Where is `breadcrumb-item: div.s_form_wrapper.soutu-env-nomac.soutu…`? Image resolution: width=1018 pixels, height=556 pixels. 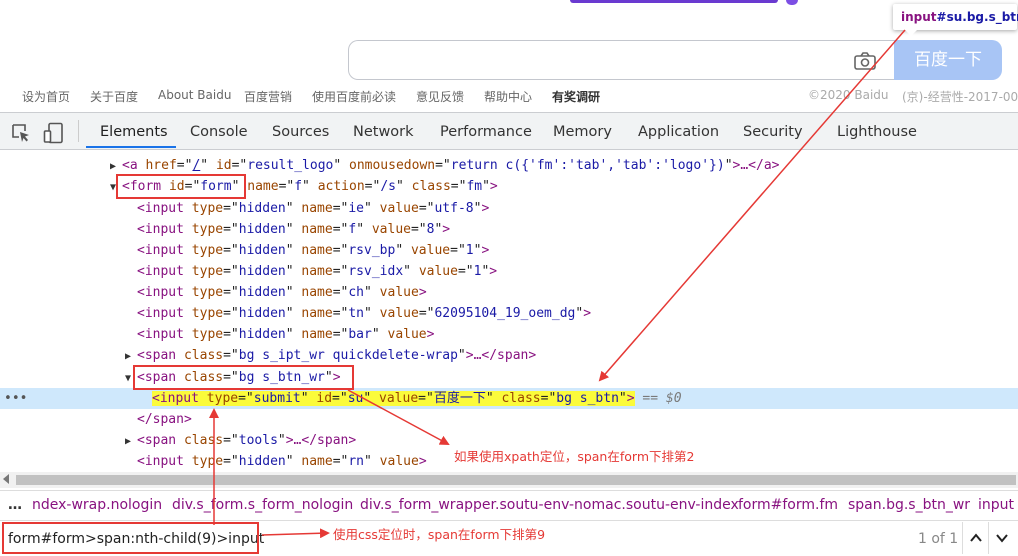
breadcrumb-item: div.s_form_wrapper.soutu-env-nomac.soutu… is located at coordinates (549, 505).